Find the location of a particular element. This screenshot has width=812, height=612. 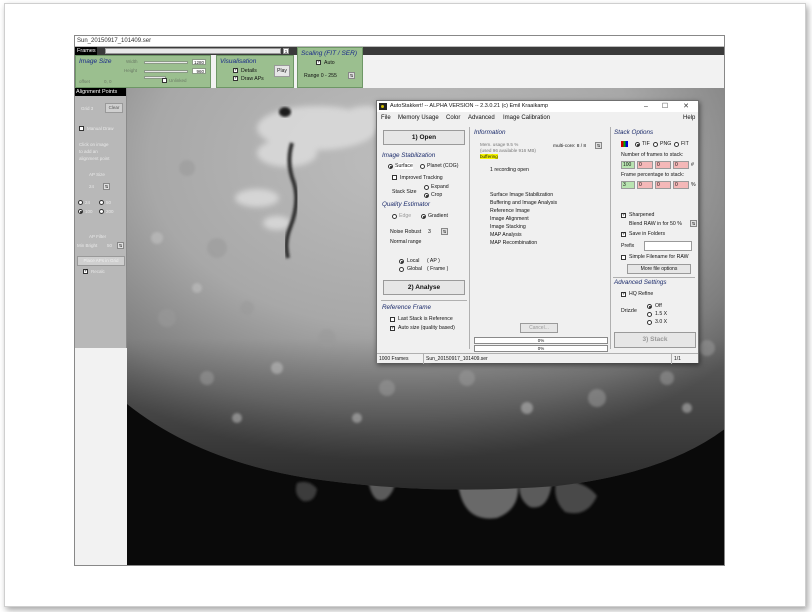

more-file-options-button: More file options is located at coordinates (659, 269).